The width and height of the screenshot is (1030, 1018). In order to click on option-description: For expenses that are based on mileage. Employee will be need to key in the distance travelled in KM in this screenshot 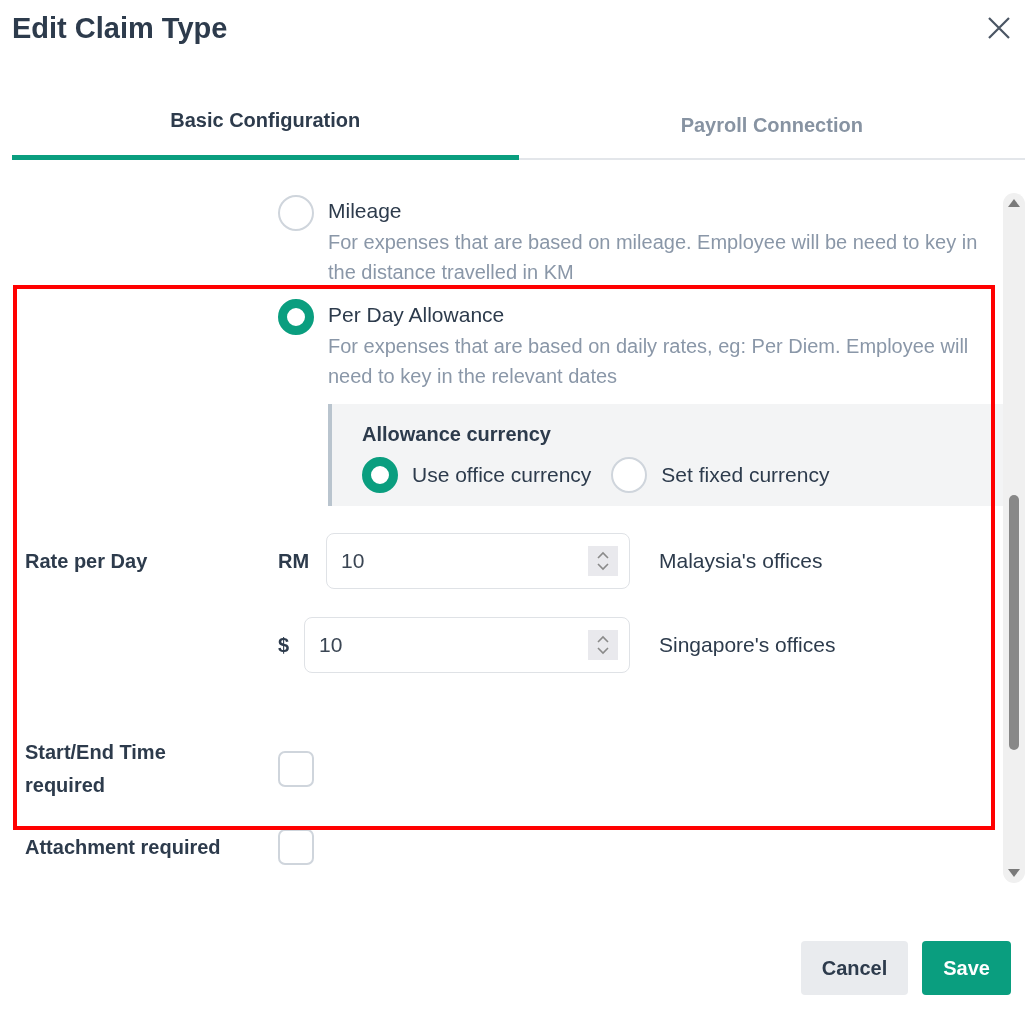, I will do `click(653, 257)`.